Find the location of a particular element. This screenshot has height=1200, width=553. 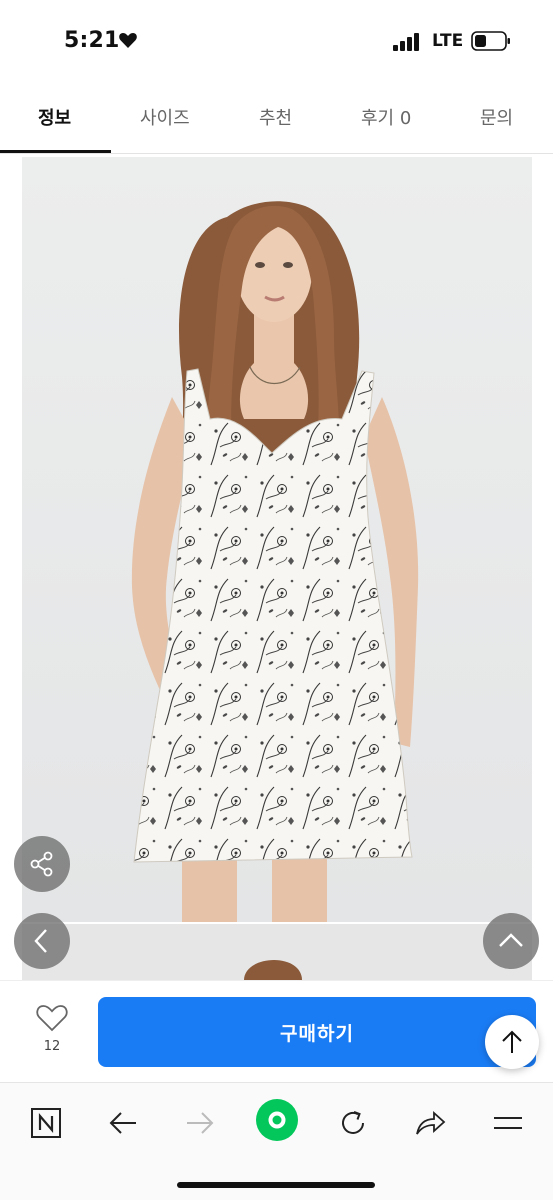

previous-image-button is located at coordinates (42, 941).